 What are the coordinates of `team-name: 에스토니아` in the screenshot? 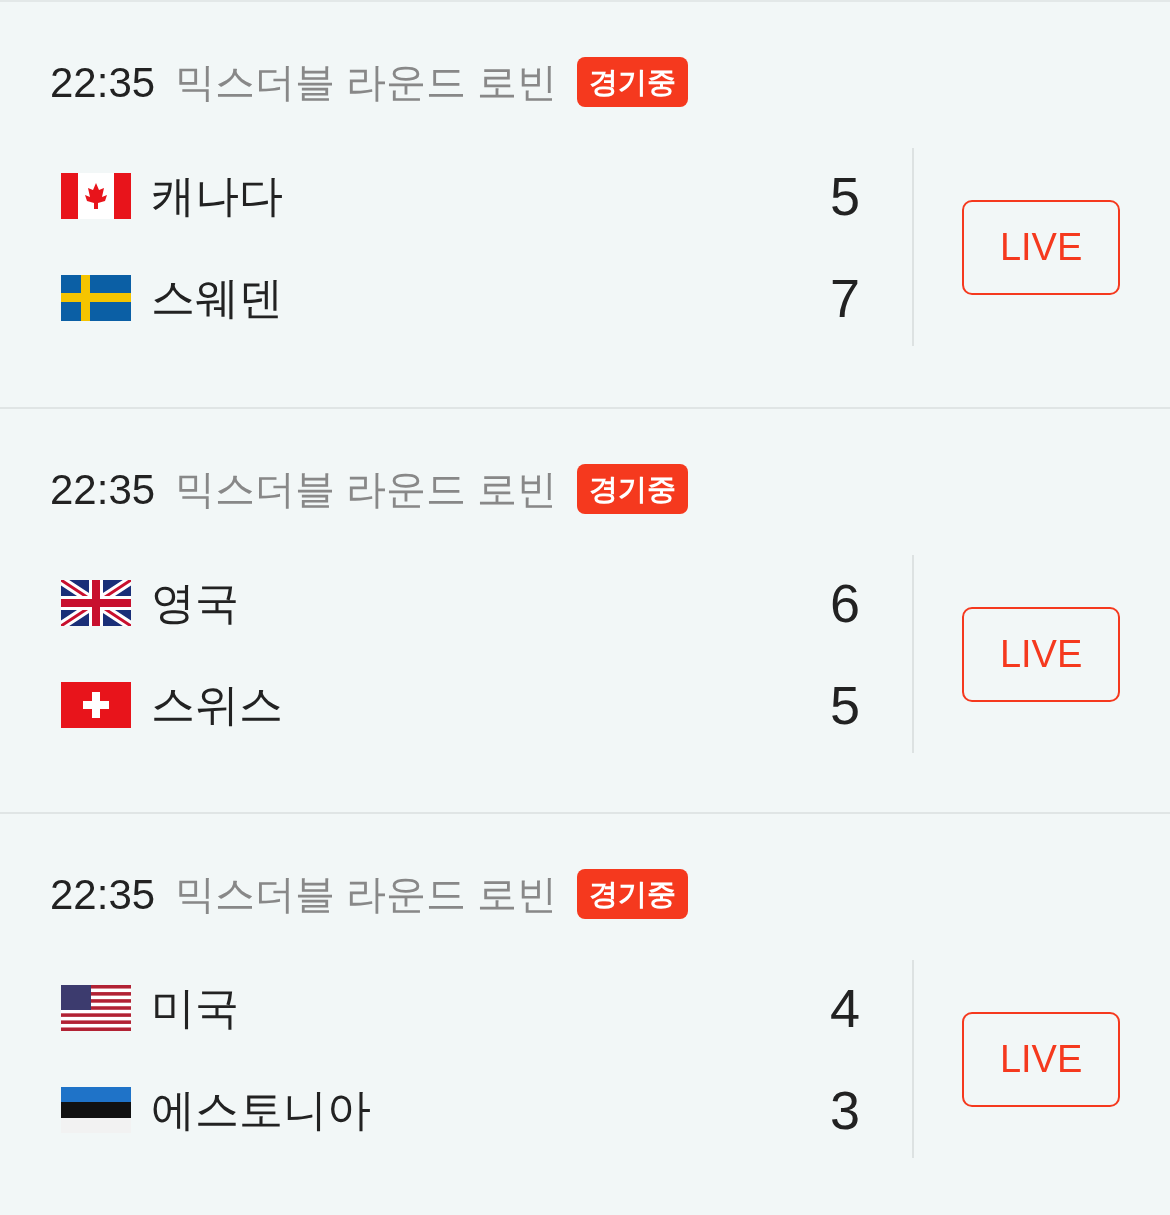 It's located at (261, 1110).